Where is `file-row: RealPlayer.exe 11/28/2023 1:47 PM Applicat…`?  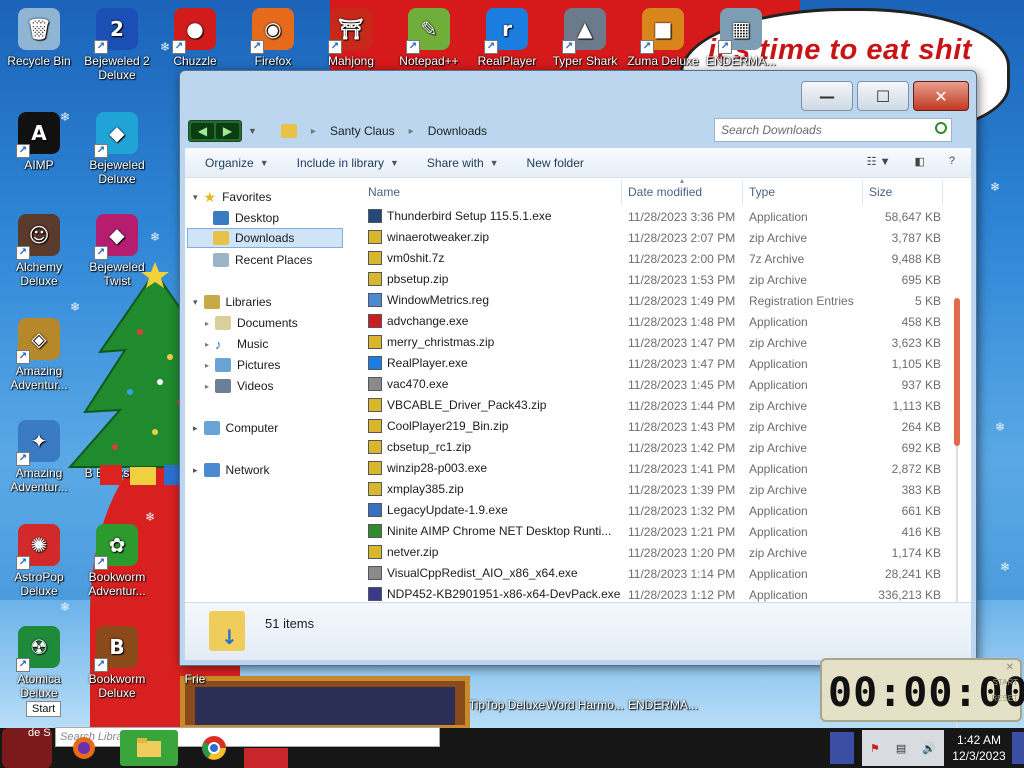 file-row: RealPlayer.exe 11/28/2023 1:47 PM Applicat… is located at coordinates (656, 363).